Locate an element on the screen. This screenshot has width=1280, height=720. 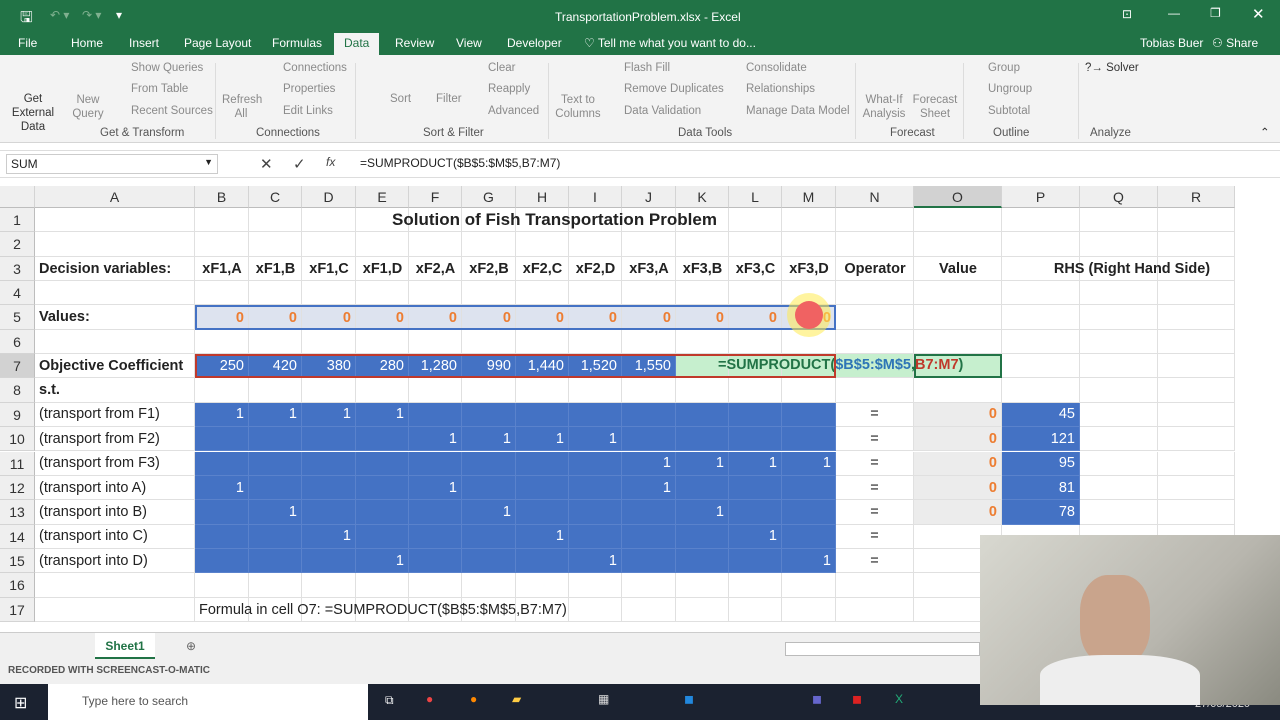
column-header-G: G is located at coordinates (489, 197).